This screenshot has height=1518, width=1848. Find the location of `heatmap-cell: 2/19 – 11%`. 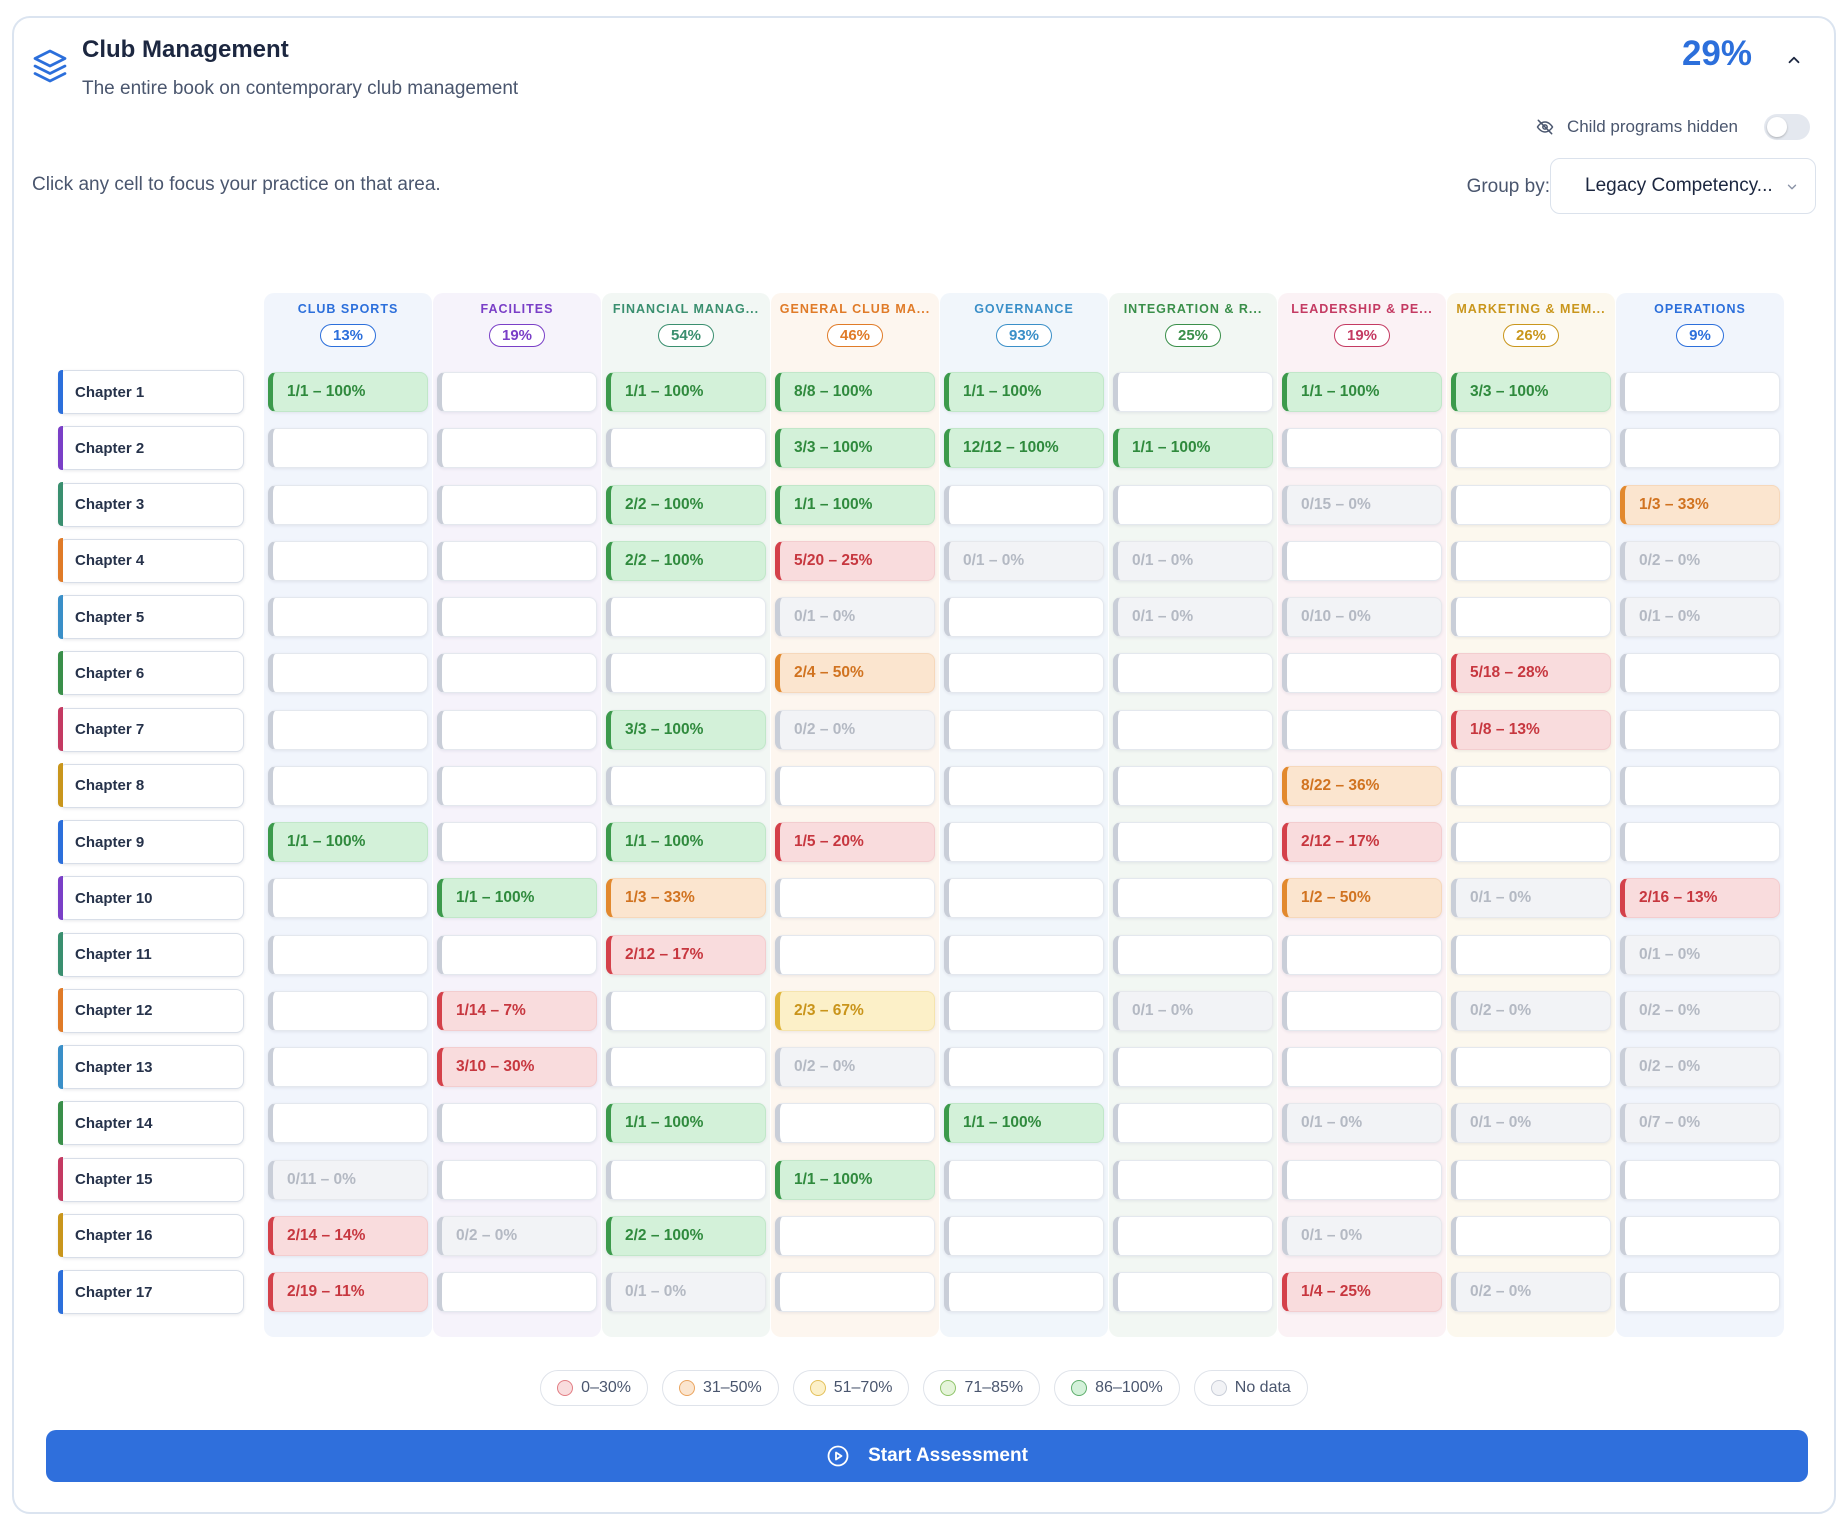

heatmap-cell: 2/19 – 11% is located at coordinates (348, 1292).